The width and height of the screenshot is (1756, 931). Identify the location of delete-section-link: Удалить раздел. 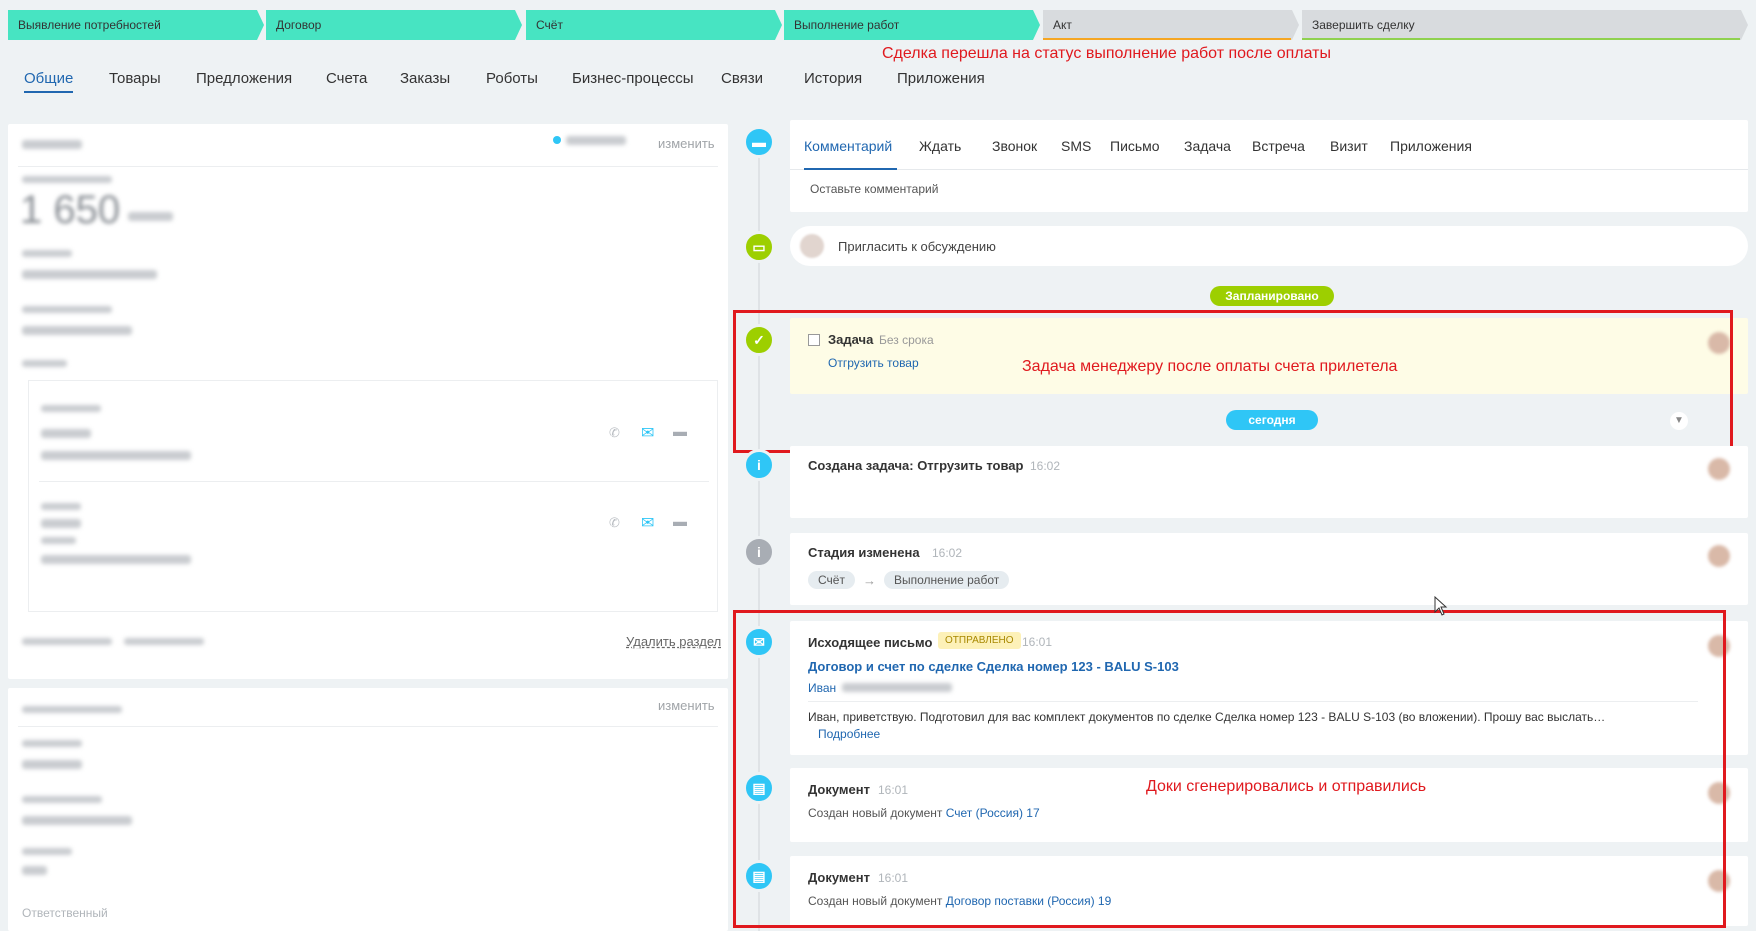
(673, 641).